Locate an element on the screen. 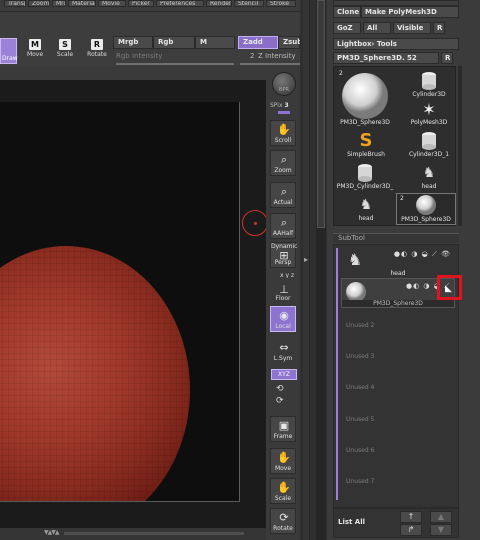 This screenshot has height=540, width=480. tool-thumb-polymesh: ✶ PolyMesh3D is located at coordinates (429, 115).